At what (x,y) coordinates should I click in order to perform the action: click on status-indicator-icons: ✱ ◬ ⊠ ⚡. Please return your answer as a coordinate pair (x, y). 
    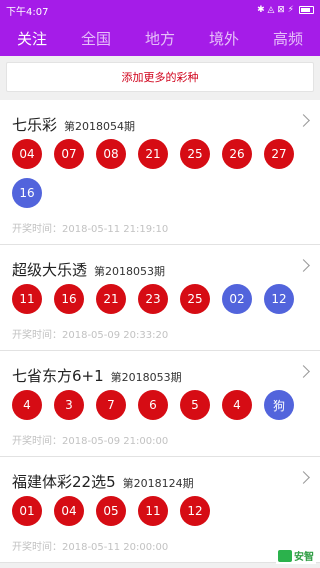
    Looking at the image, I should click on (275, 10).